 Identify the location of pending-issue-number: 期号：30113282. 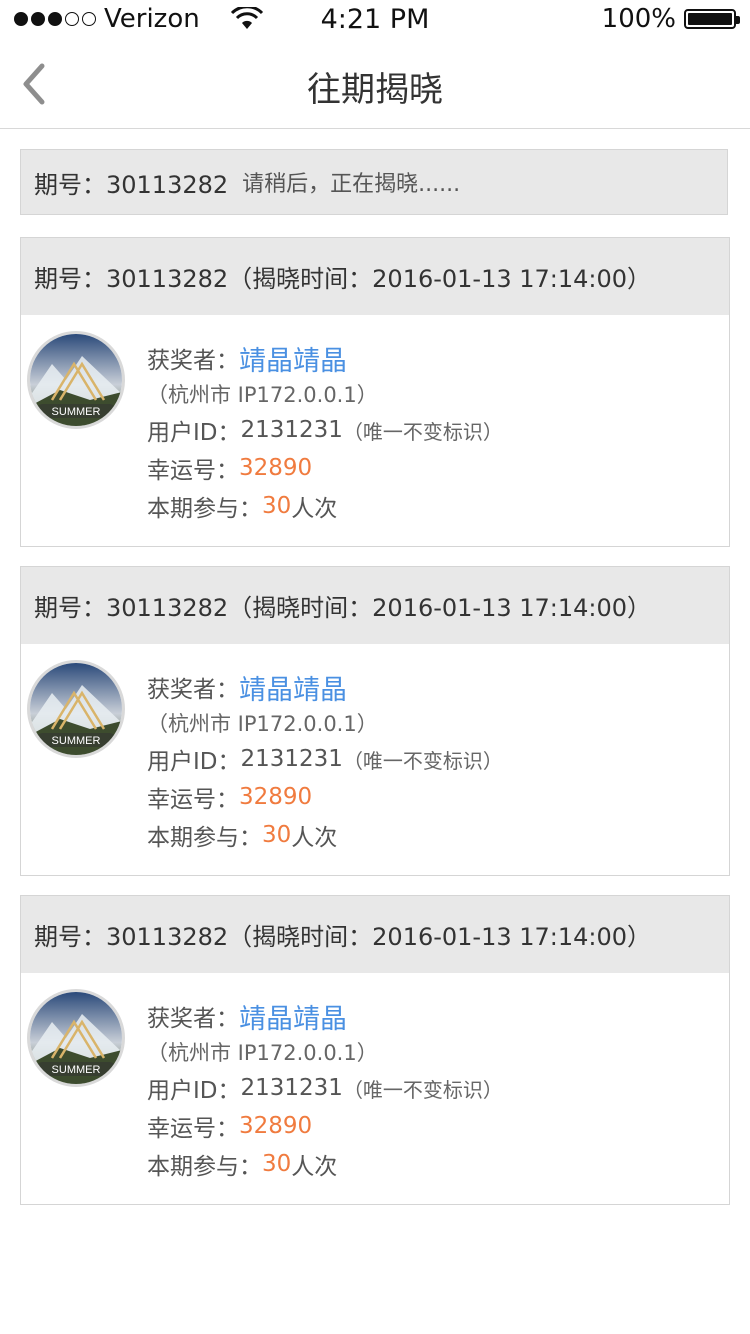
(131, 184).